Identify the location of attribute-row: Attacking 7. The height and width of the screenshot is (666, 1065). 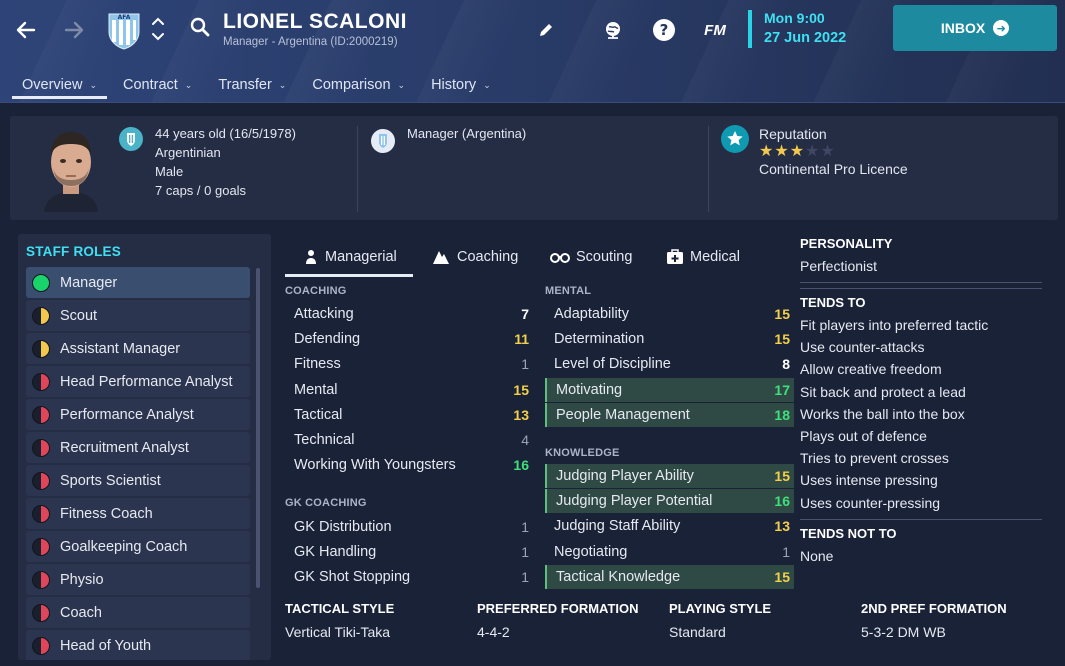
(409, 314).